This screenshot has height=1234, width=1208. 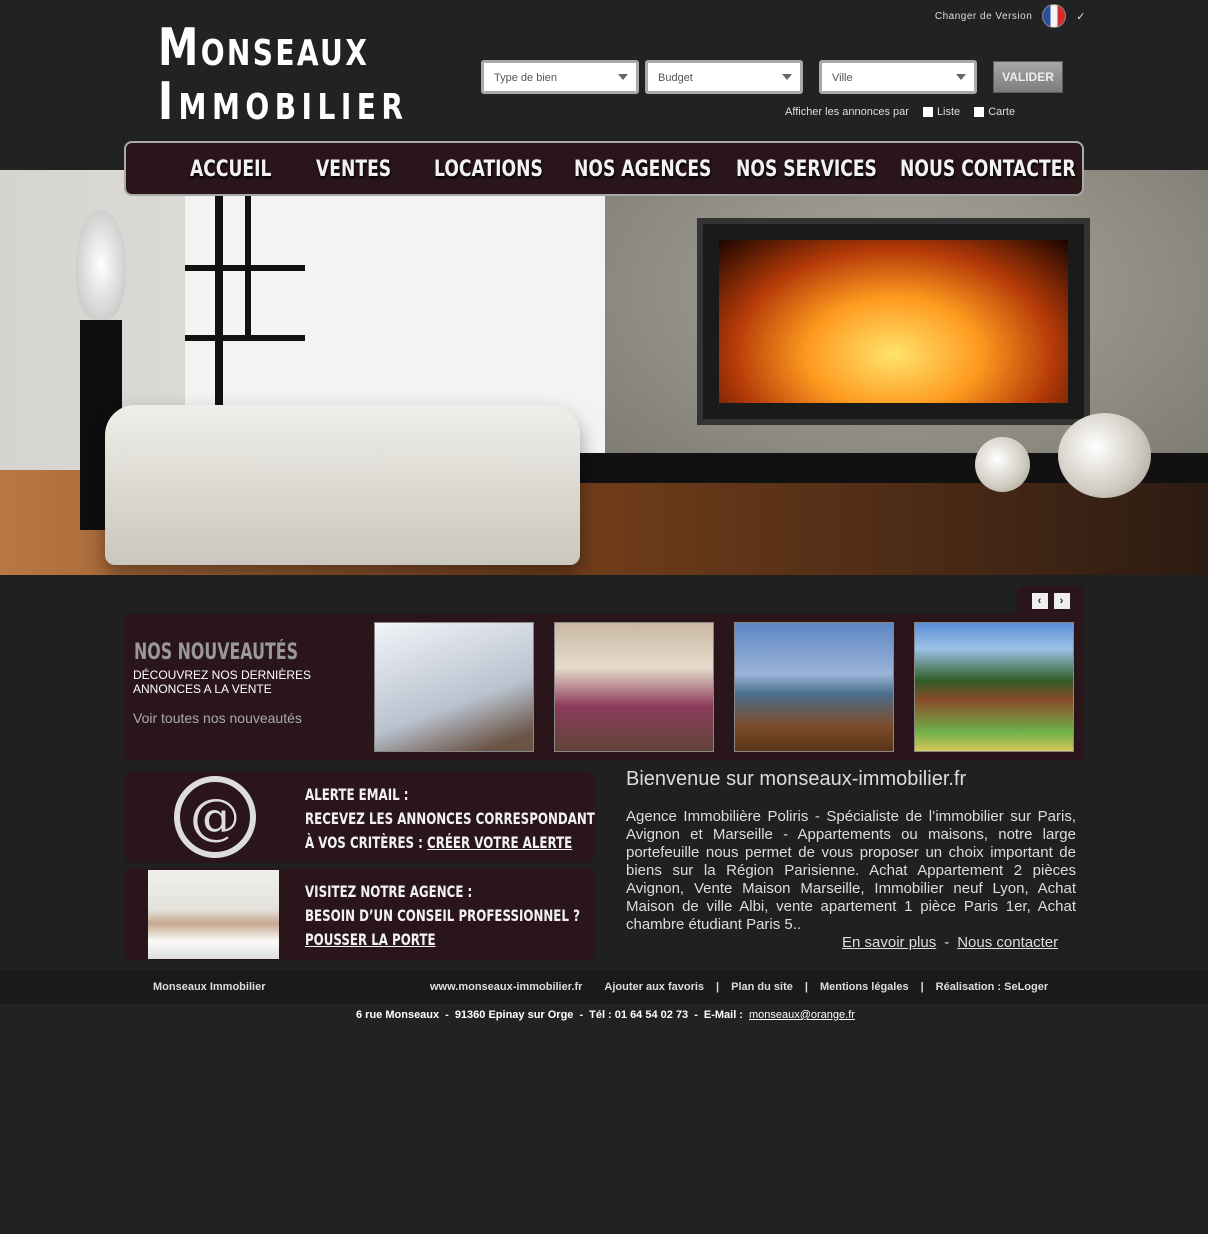 I want to click on version-switcher: Changer de Version ✓, so click(x=1010, y=16).